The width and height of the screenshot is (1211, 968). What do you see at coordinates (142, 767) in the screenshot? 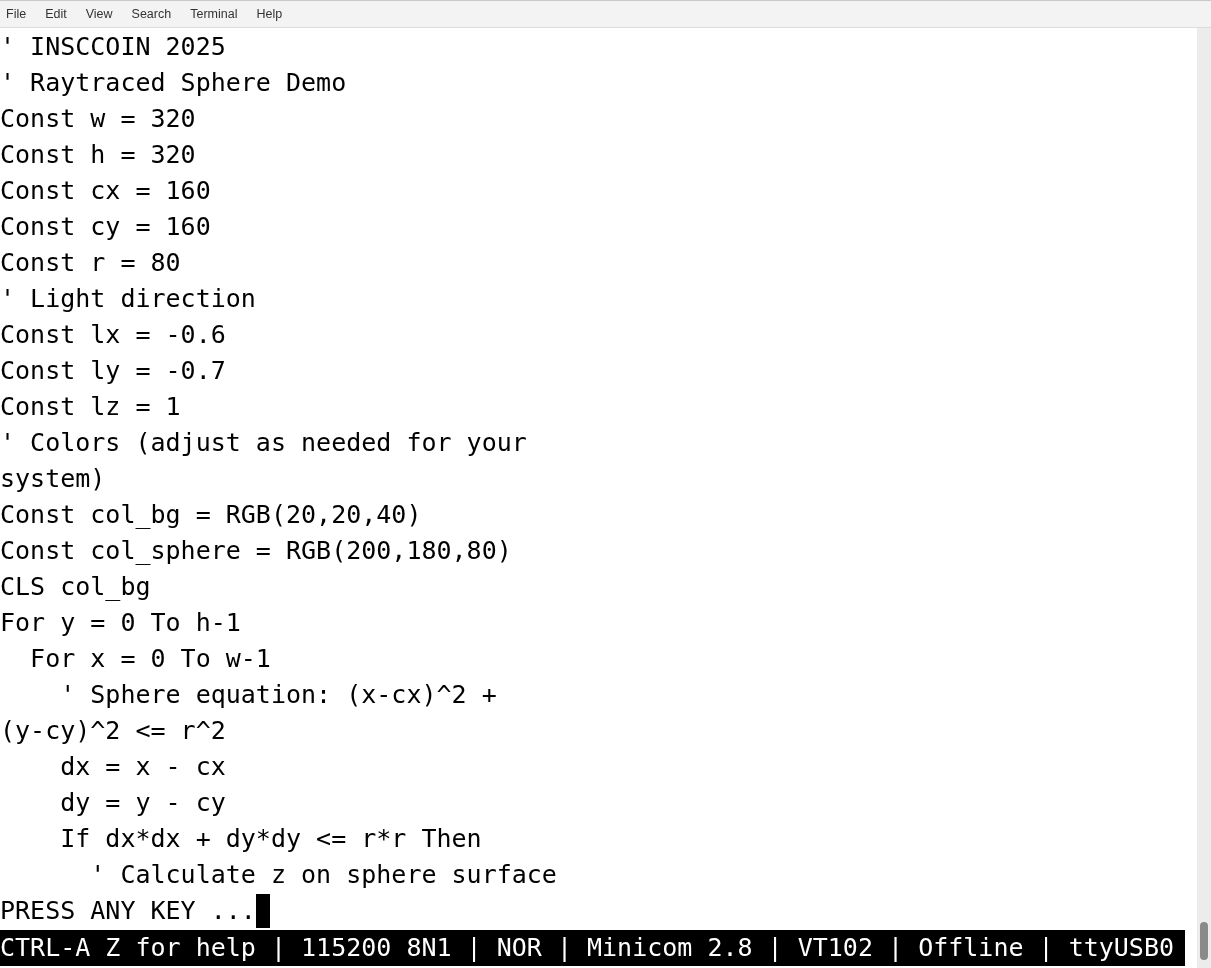
I see `terminal-line: dx = x - cx` at bounding box center [142, 767].